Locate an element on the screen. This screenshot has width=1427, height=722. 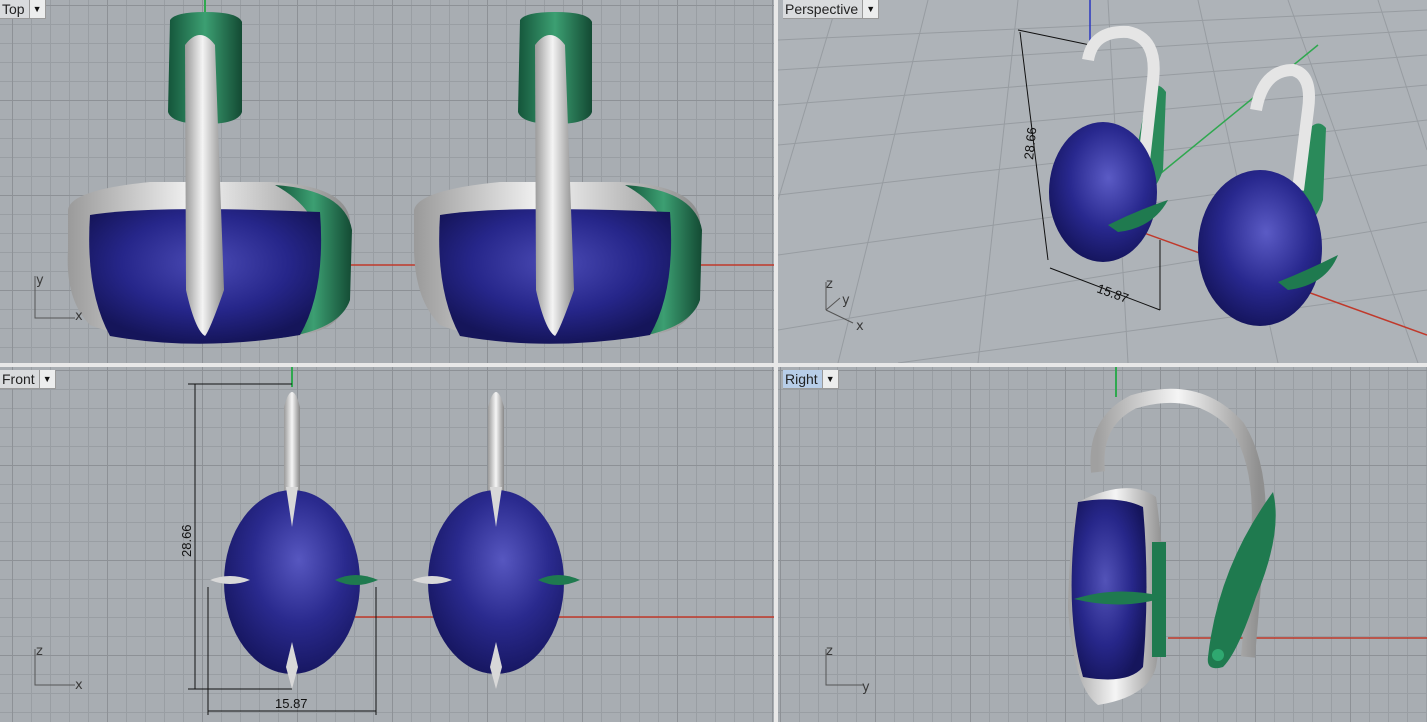
viewport-title: Perspective is located at coordinates (822, 9).